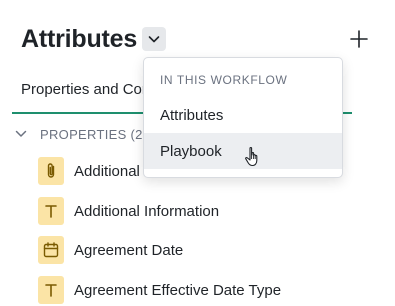  I want to click on hand-pointer-cursor-icon, so click(251, 156).